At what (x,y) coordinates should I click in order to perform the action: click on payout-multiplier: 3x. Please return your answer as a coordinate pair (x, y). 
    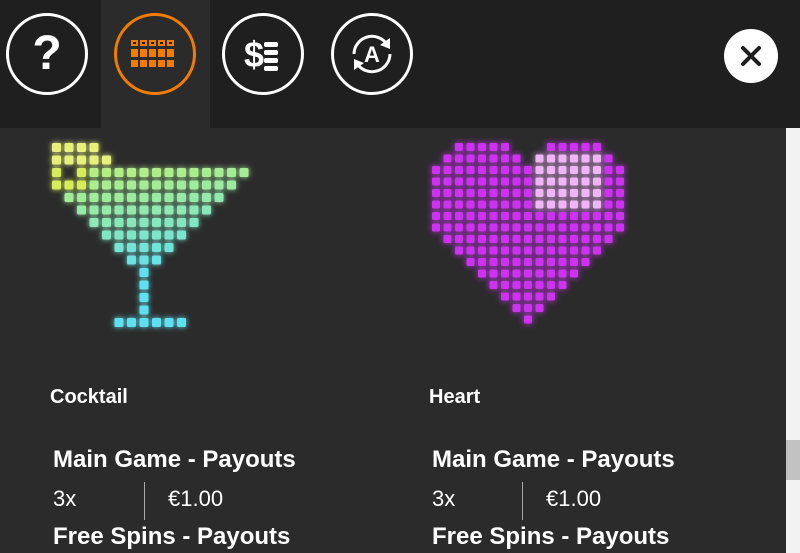
    Looking at the image, I should click on (444, 498).